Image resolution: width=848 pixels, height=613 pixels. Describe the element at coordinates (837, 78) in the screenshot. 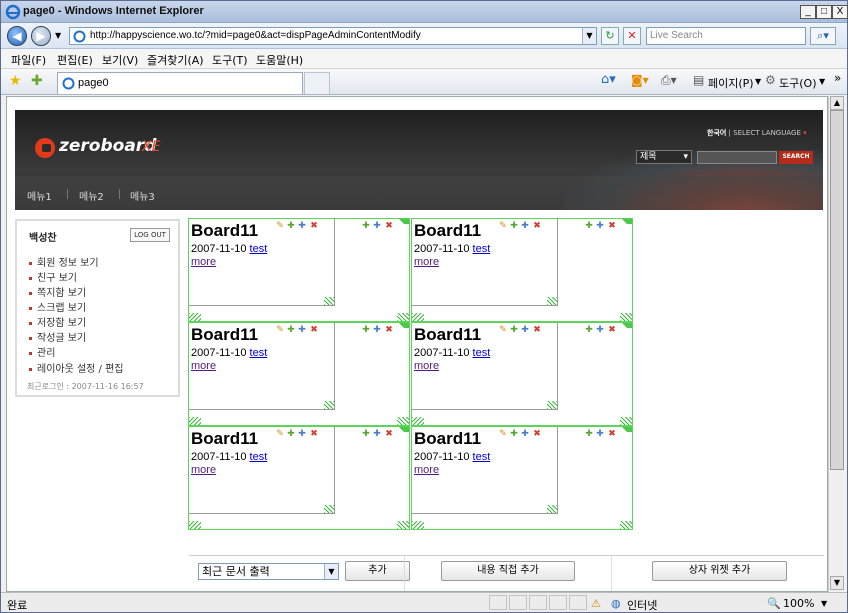

I see `toolbar-more-chevron: »` at that location.